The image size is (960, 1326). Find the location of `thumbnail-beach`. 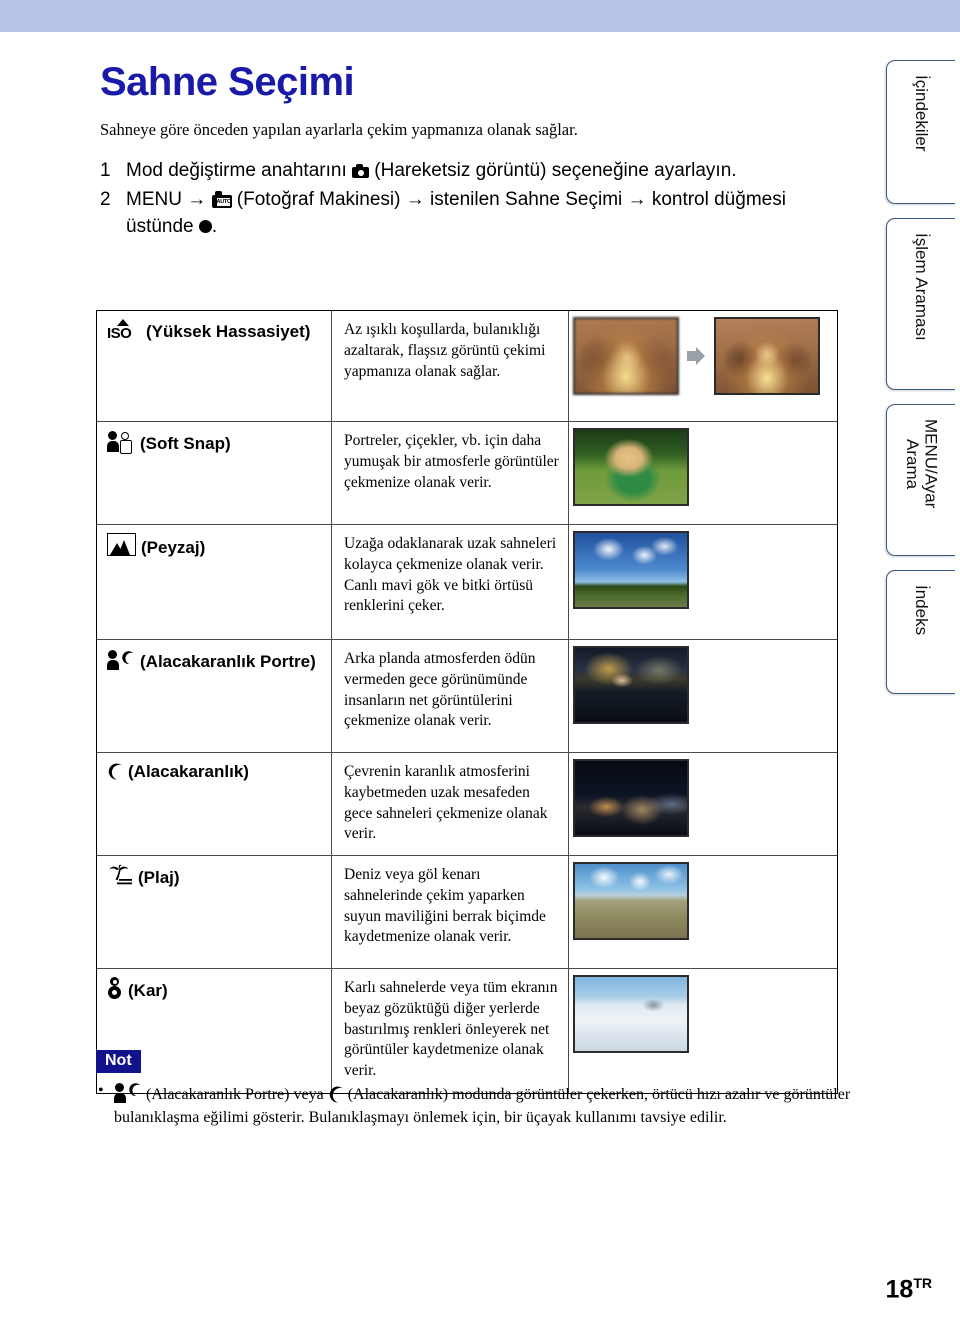

thumbnail-beach is located at coordinates (631, 901).